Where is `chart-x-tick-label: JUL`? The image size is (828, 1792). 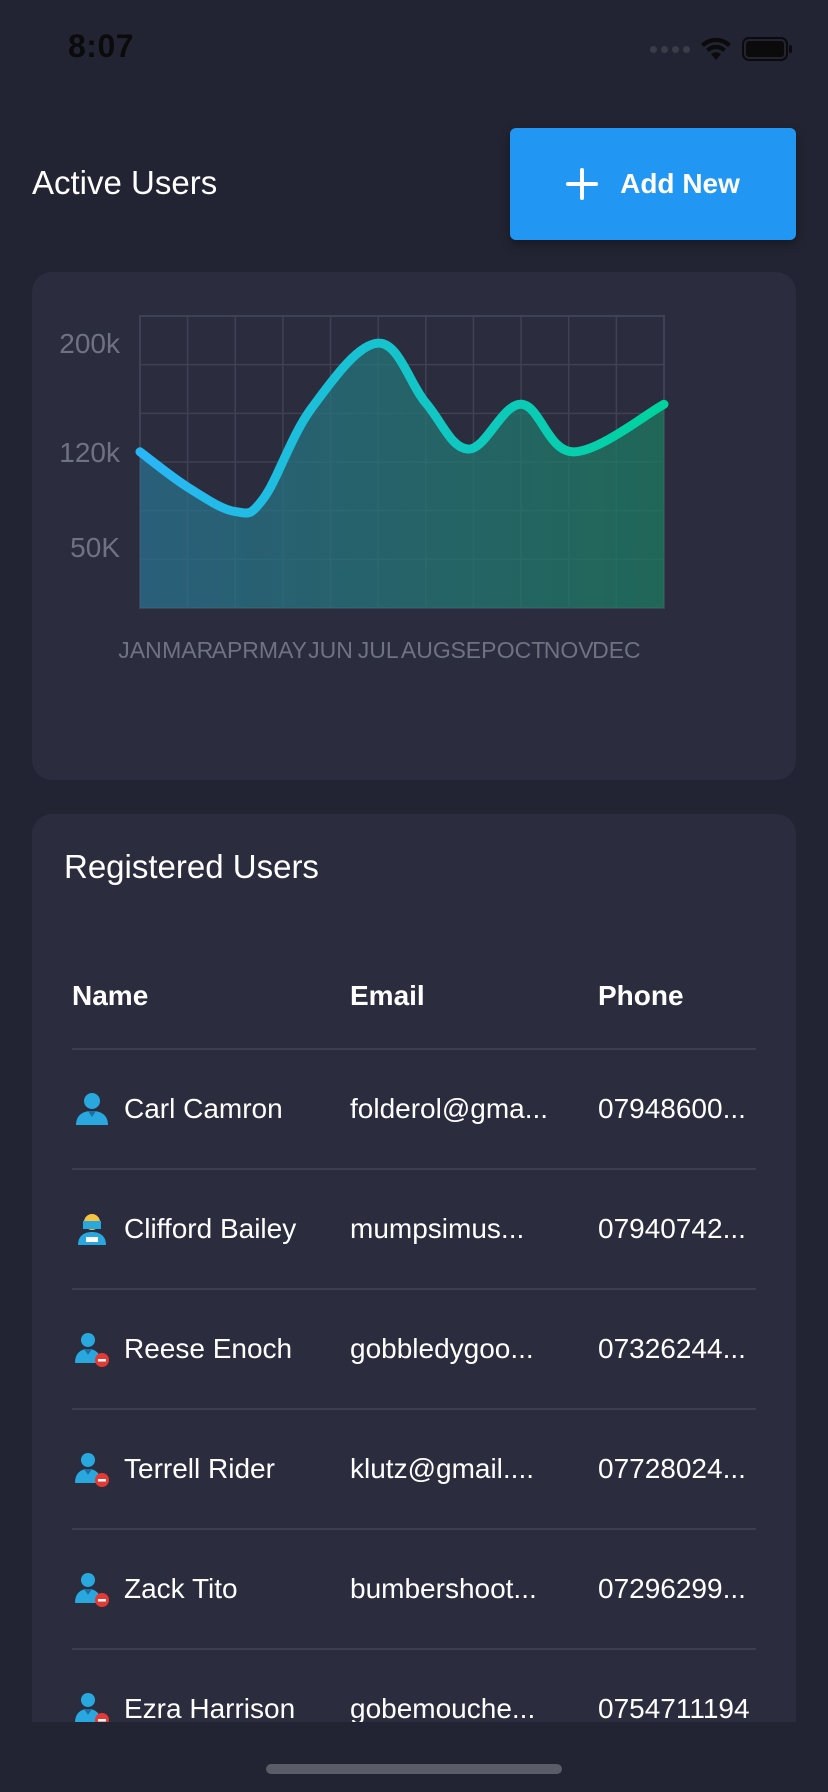
chart-x-tick-label: JUL is located at coordinates (378, 650).